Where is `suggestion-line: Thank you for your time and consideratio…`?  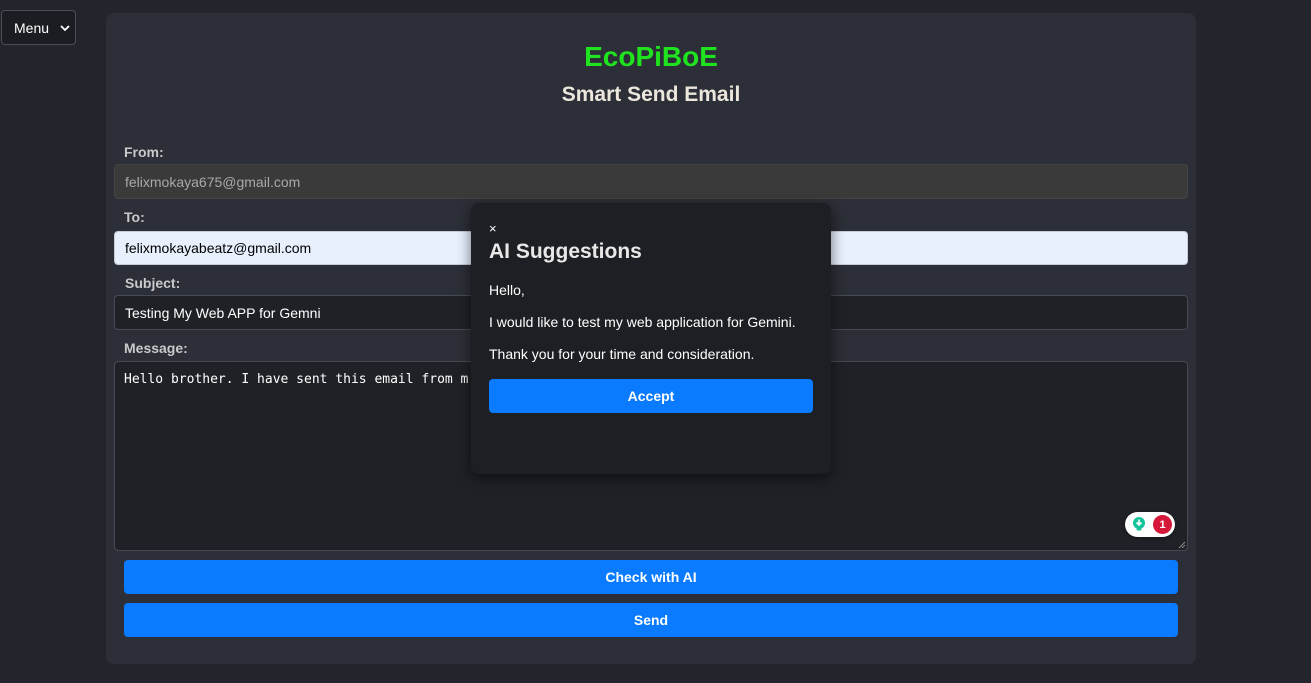 suggestion-line: Thank you for your time and consideratio… is located at coordinates (622, 354).